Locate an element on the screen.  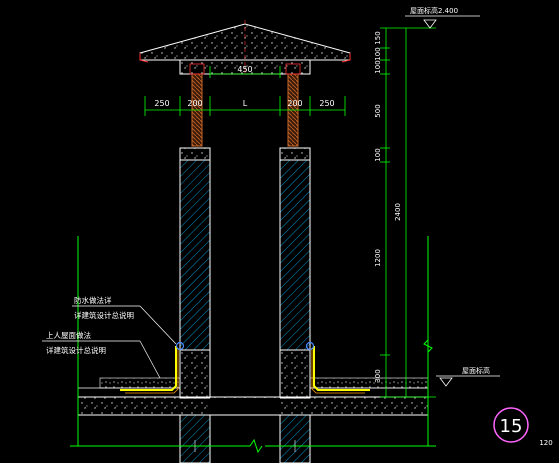
dim-plan-mid-left: 200 is located at coordinates (194, 103).